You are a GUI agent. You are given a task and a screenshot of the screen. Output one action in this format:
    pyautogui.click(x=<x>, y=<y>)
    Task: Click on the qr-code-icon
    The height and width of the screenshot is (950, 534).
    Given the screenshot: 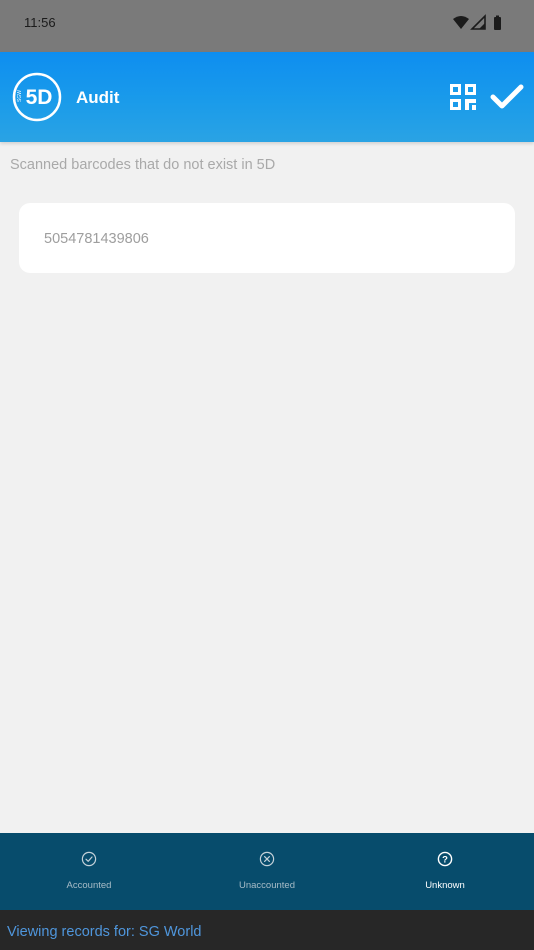 What is the action you would take?
    pyautogui.click(x=463, y=97)
    